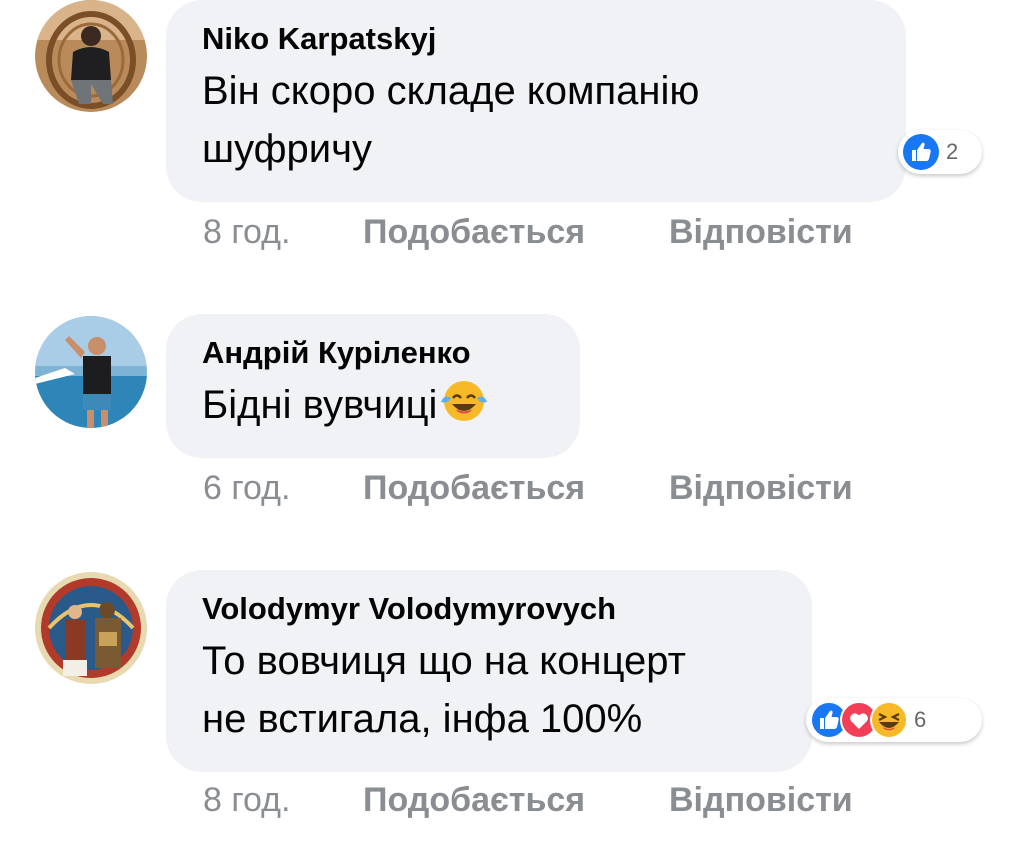 This screenshot has width=1024, height=848. I want to click on comment-text-line: Він скоро складе компанію, so click(451, 91).